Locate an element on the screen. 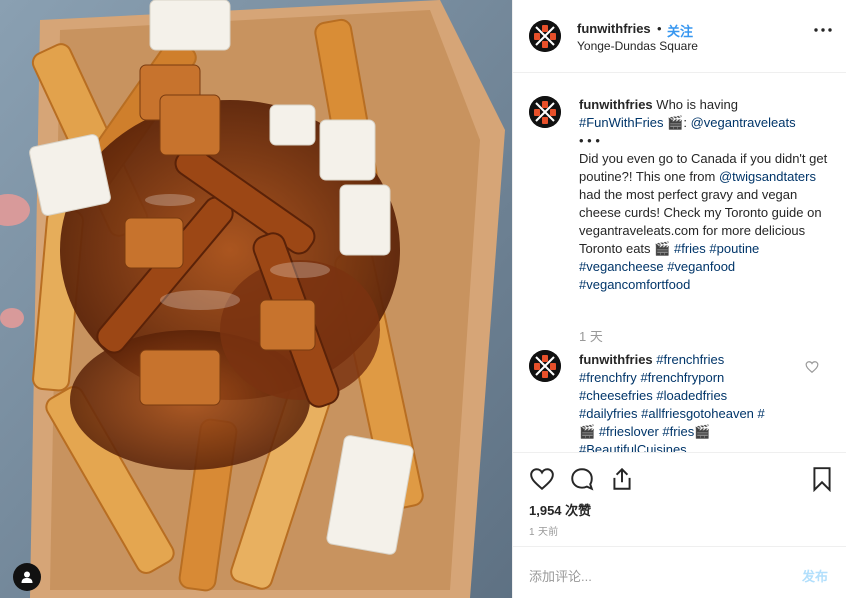 The image size is (846, 598). user-tag-icon is located at coordinates (27, 577).